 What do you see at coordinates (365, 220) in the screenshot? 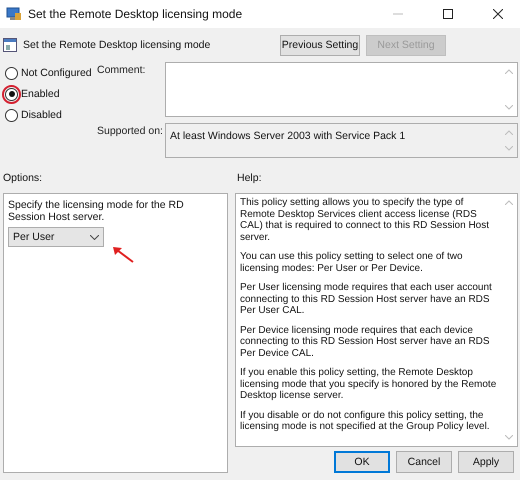
I see `help-paragraph: This policy setting allows you to specify the type of Remote Desktop Services client access license (RDS CAL) that is required to connect to this RD Session Host server.` at bounding box center [365, 220].